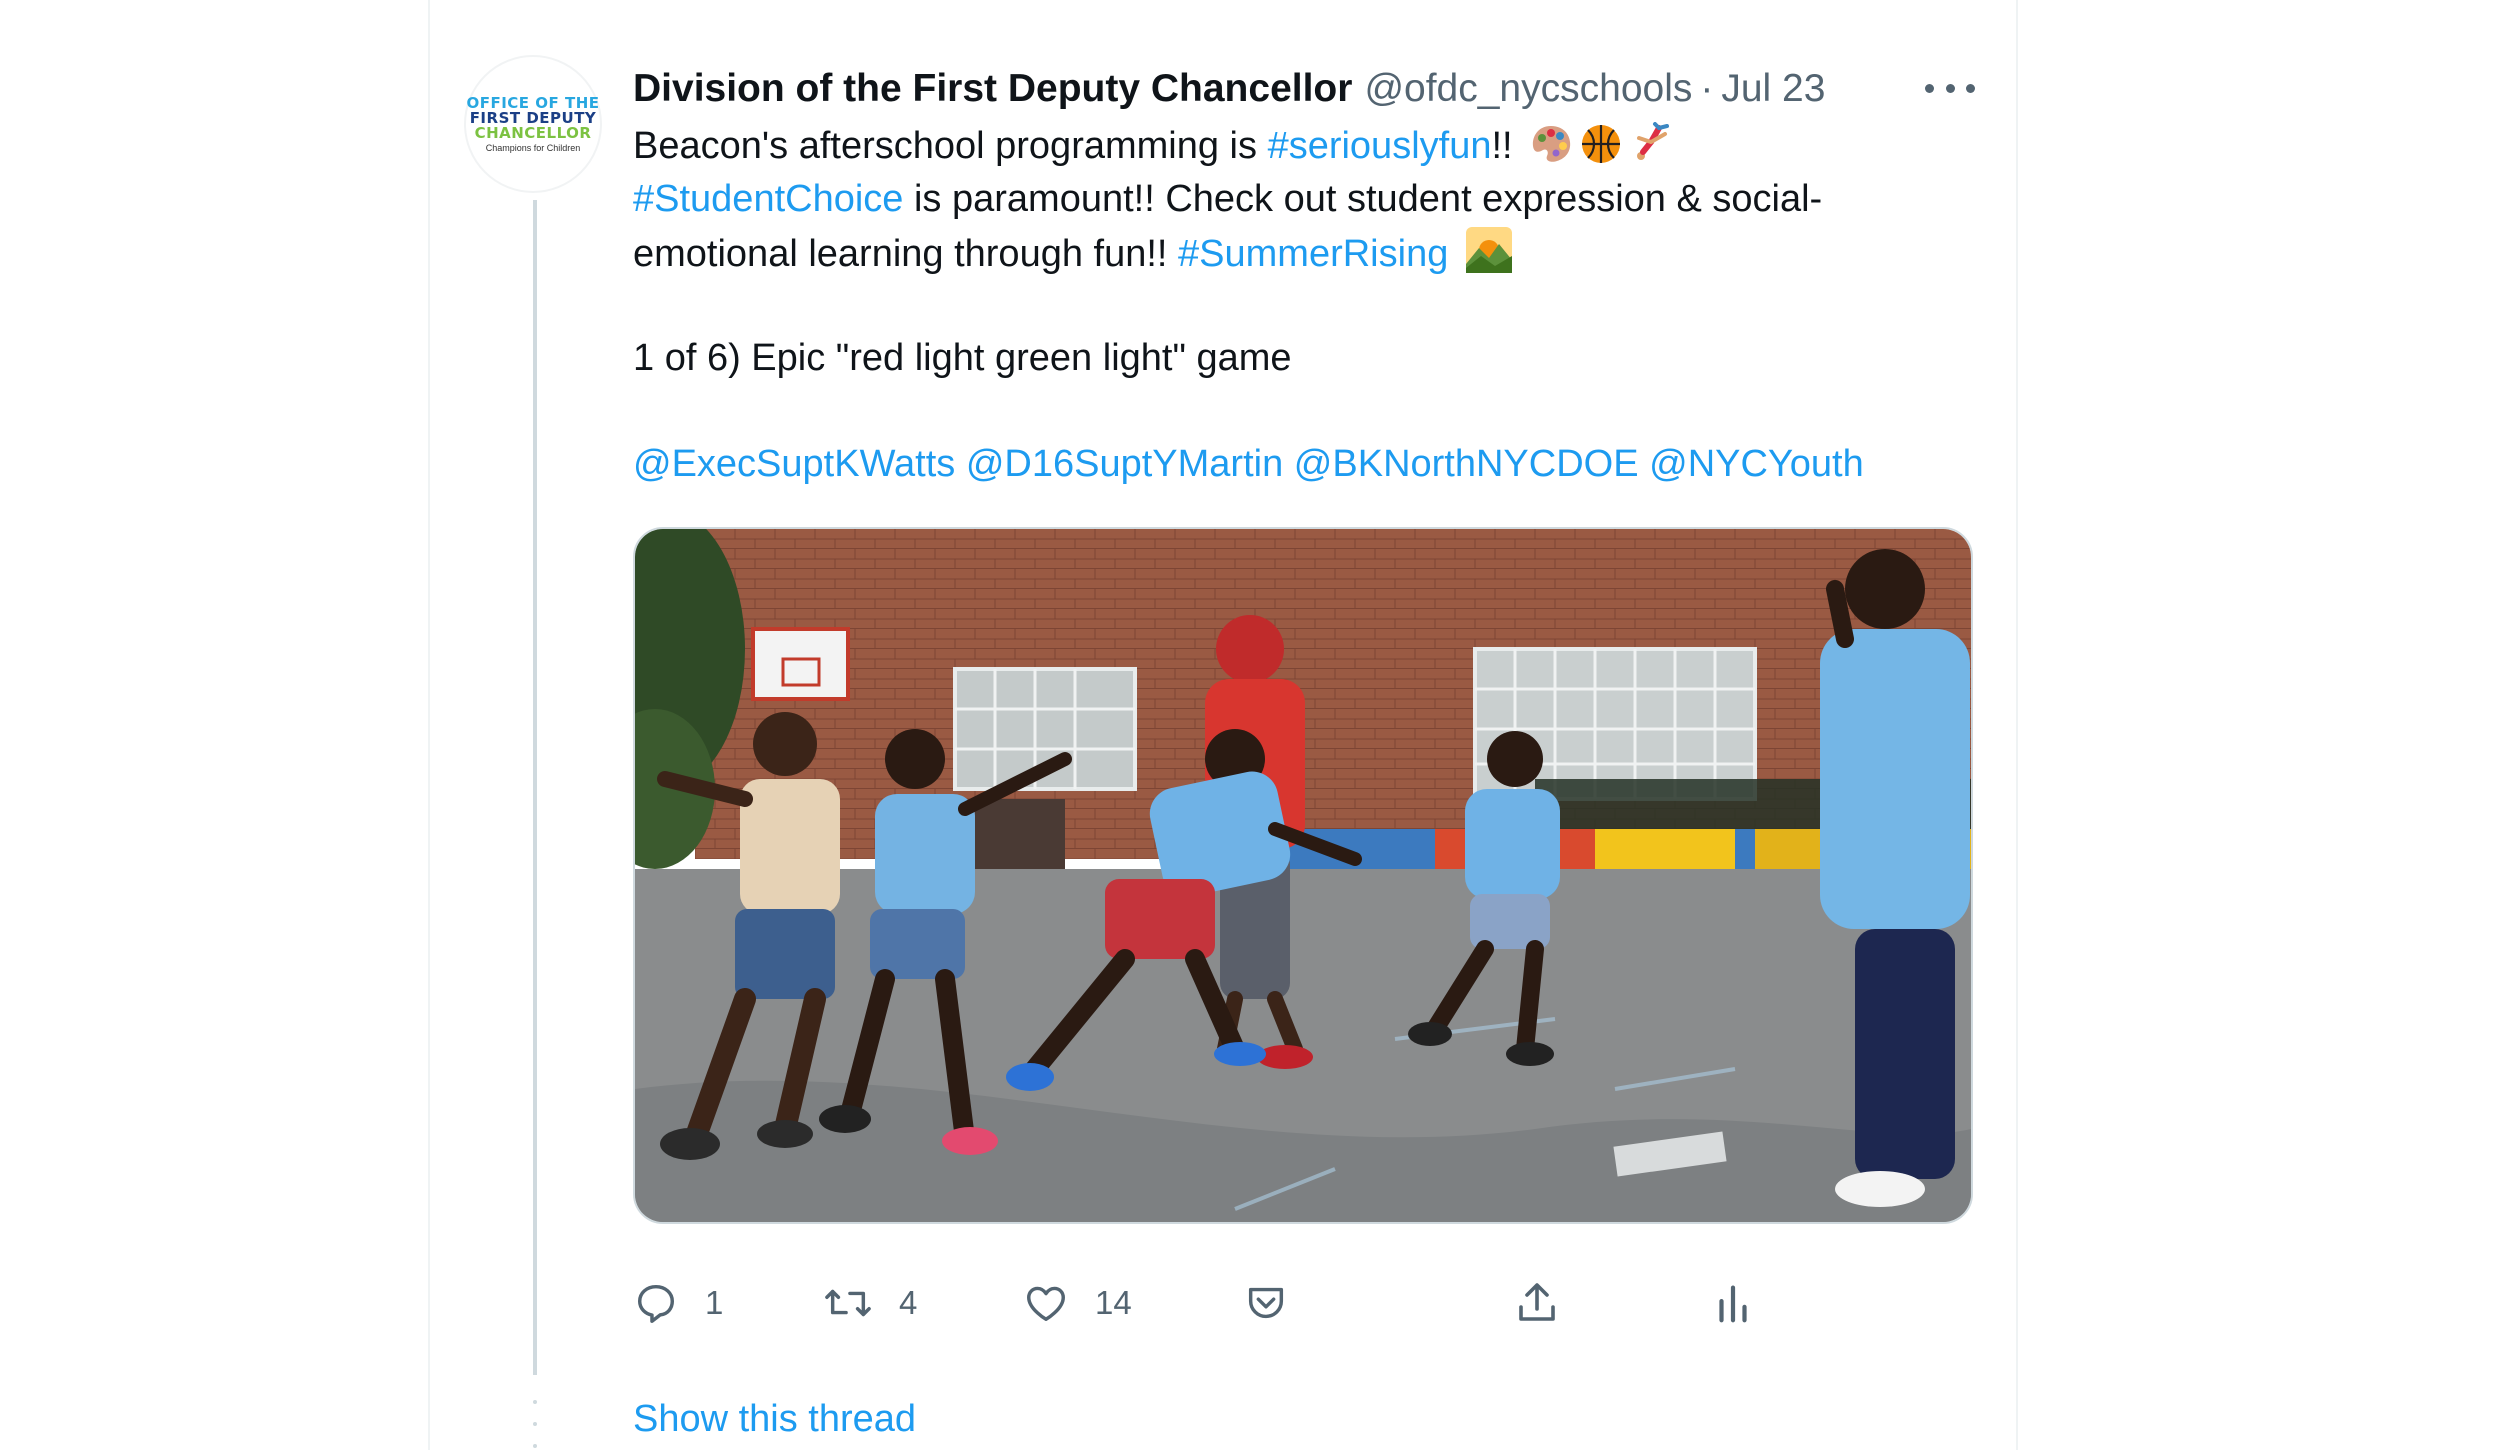 This screenshot has height=1450, width=2500. What do you see at coordinates (1950, 88) in the screenshot?
I see `more-options-icon` at bounding box center [1950, 88].